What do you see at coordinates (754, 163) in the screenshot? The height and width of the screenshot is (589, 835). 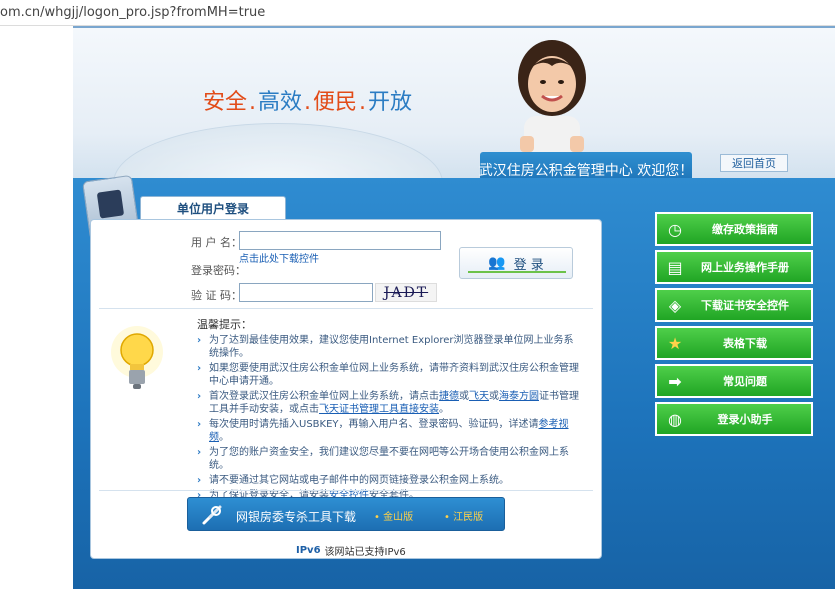 I see `home-link: 返回首页` at bounding box center [754, 163].